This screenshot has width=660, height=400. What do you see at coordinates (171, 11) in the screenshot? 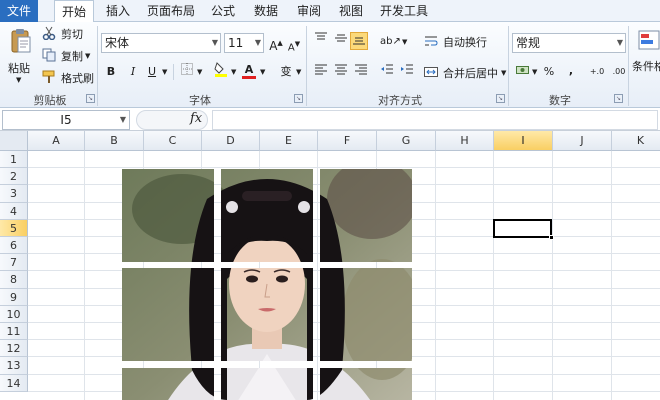
I see `tab-page-layout: 页面布局` at bounding box center [171, 11].